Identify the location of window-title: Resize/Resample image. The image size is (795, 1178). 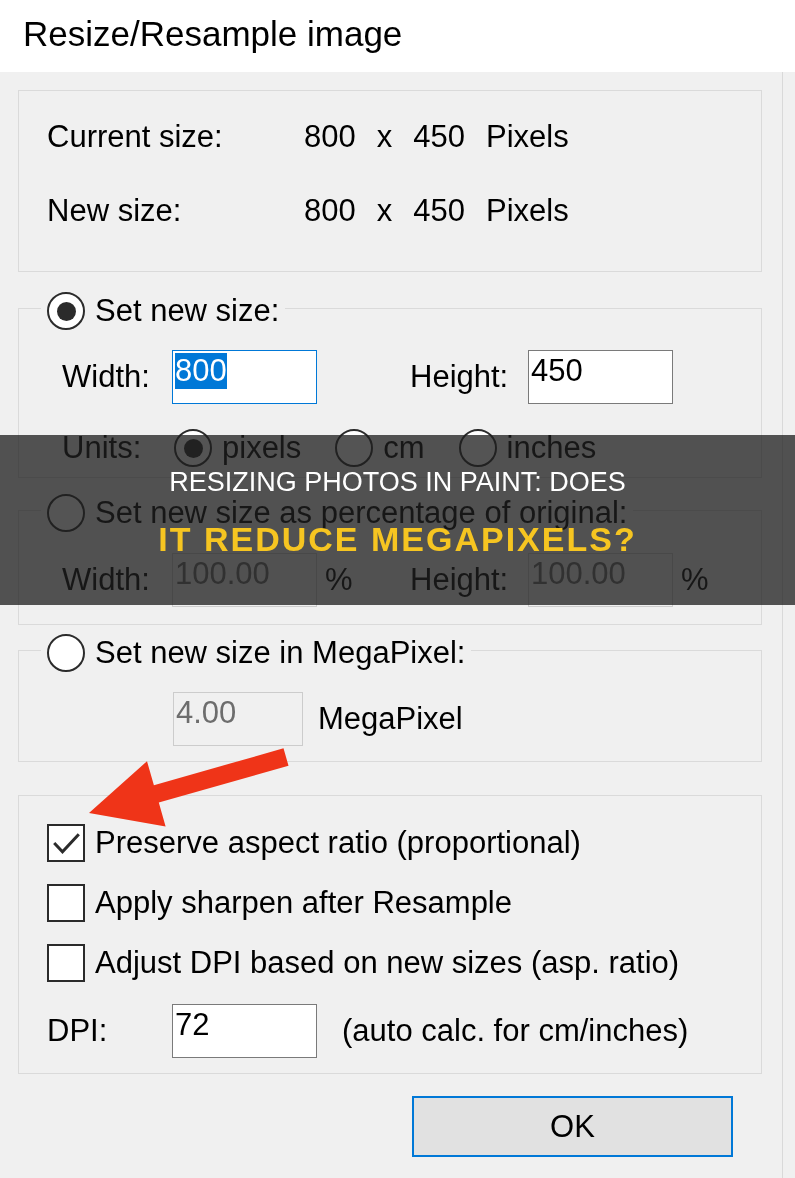
(213, 34).